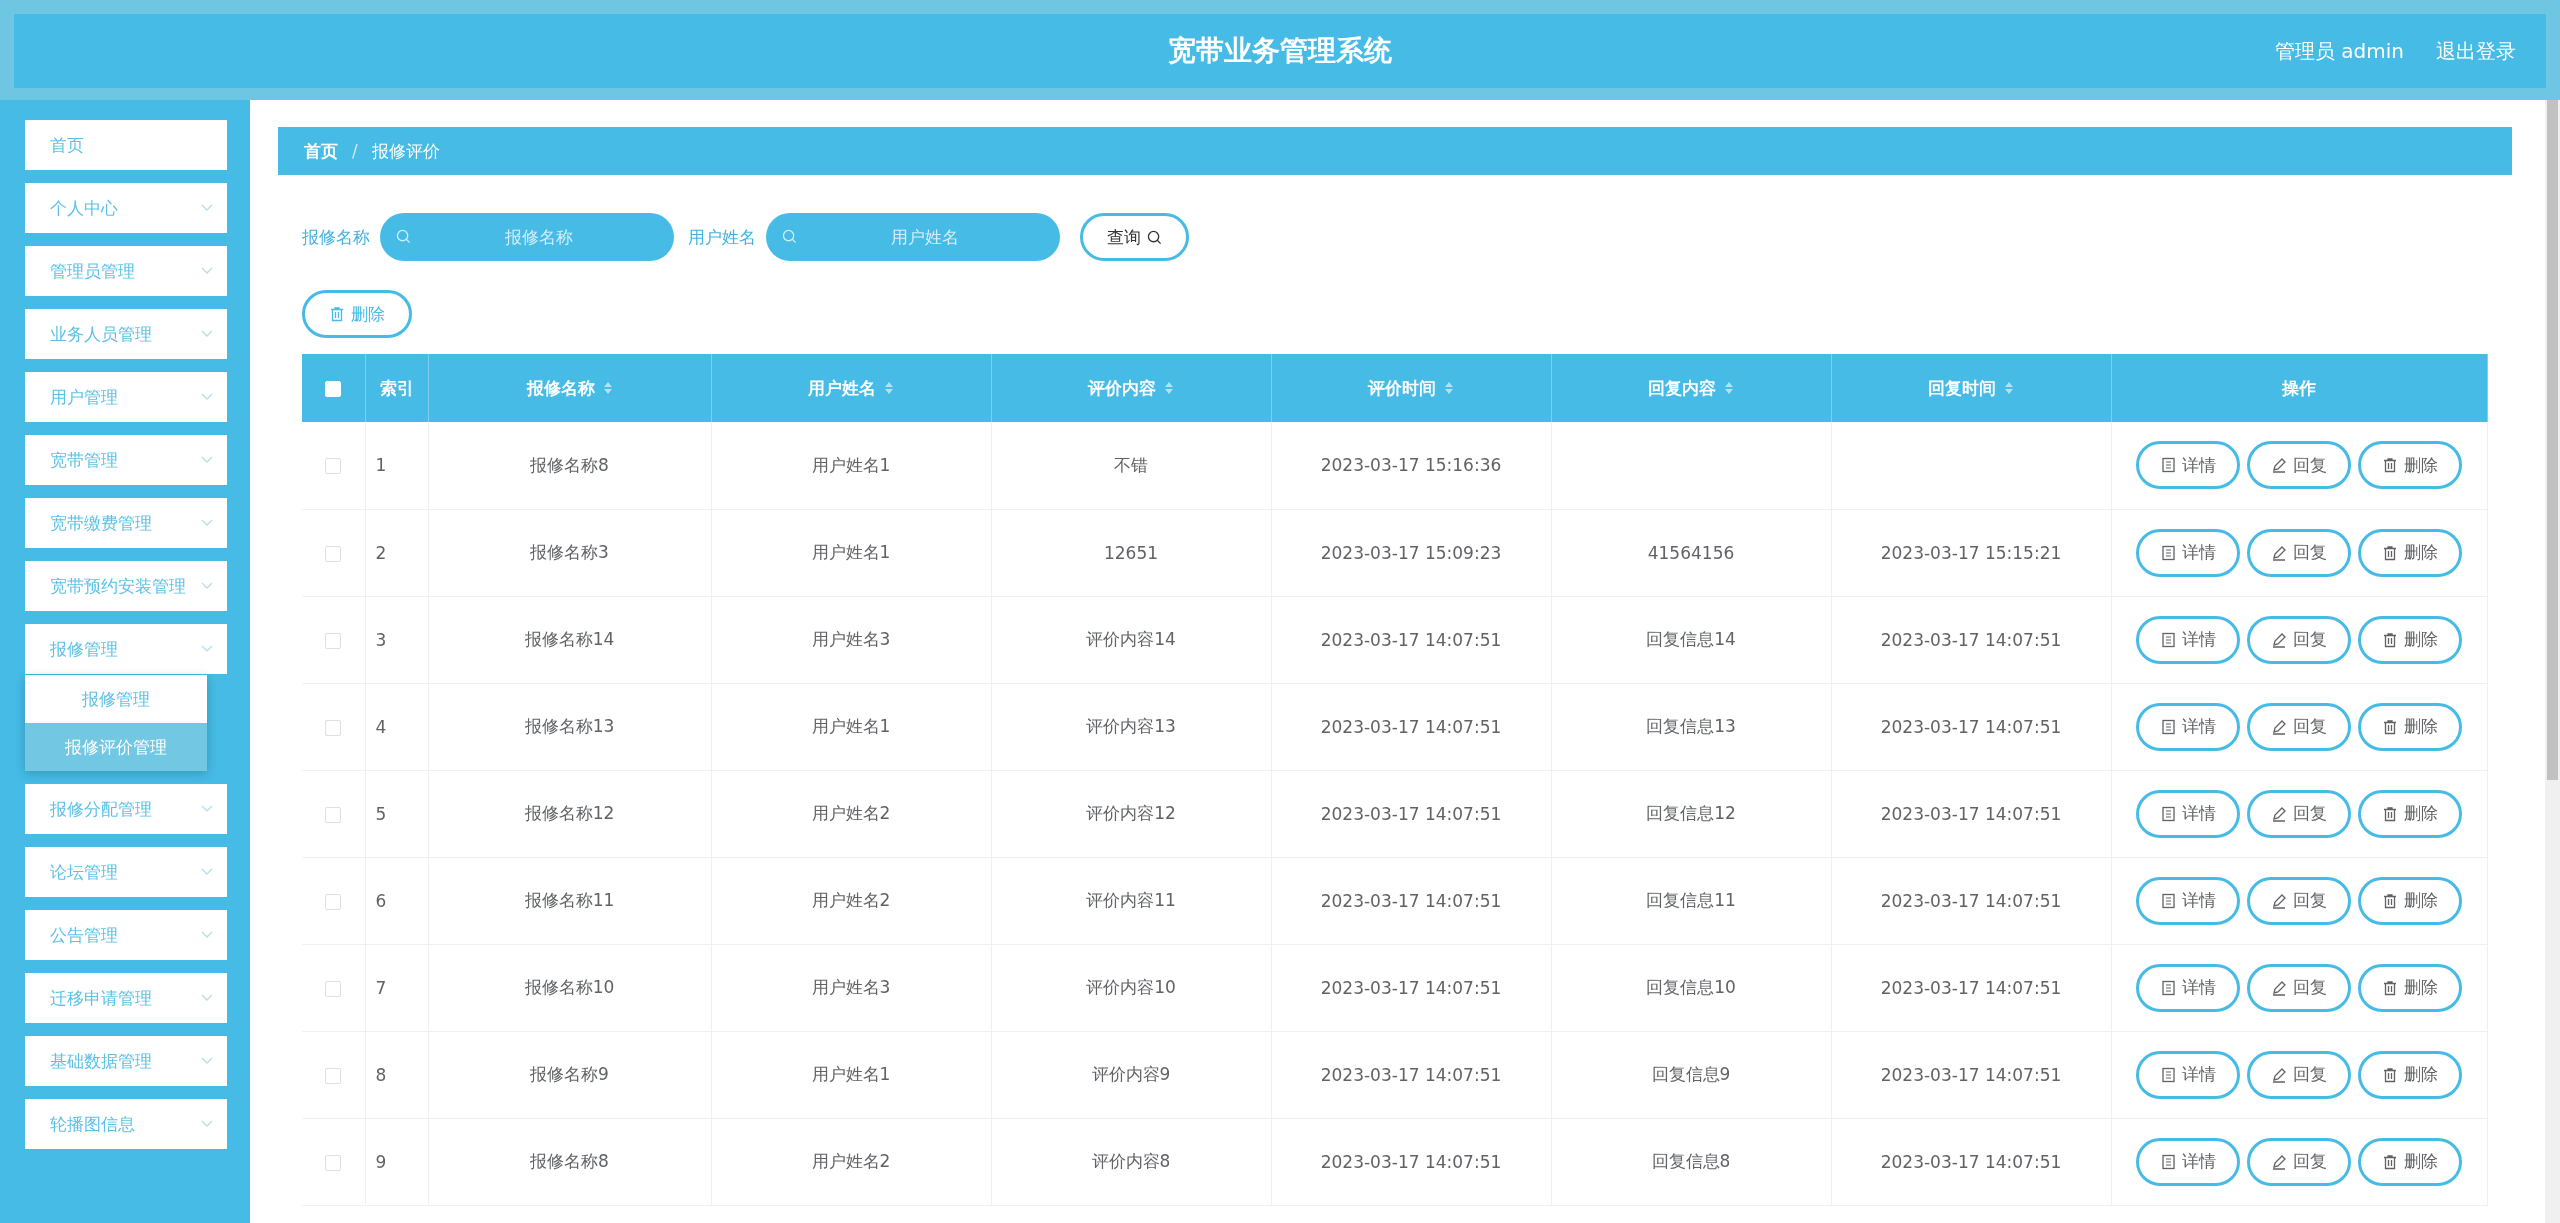 Image resolution: width=2560 pixels, height=1223 pixels. What do you see at coordinates (1131, 813) in the screenshot?
I see `table-cell: 评价内容12` at bounding box center [1131, 813].